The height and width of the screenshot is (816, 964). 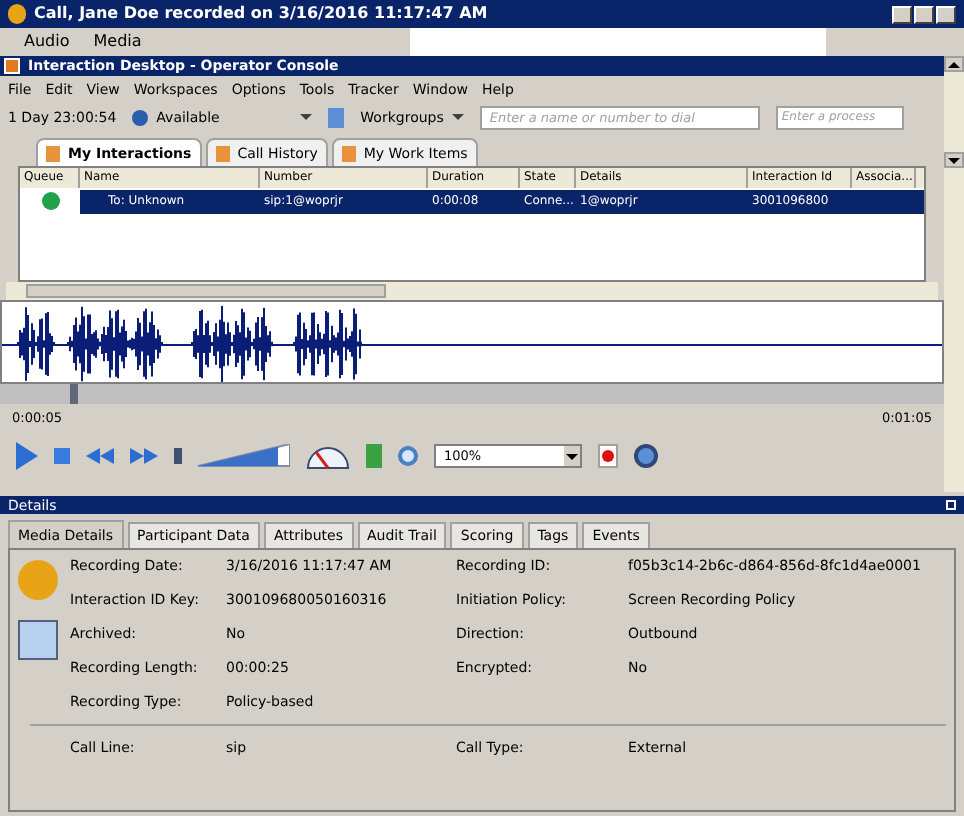 I want to click on minimize-button, so click(x=902, y=14).